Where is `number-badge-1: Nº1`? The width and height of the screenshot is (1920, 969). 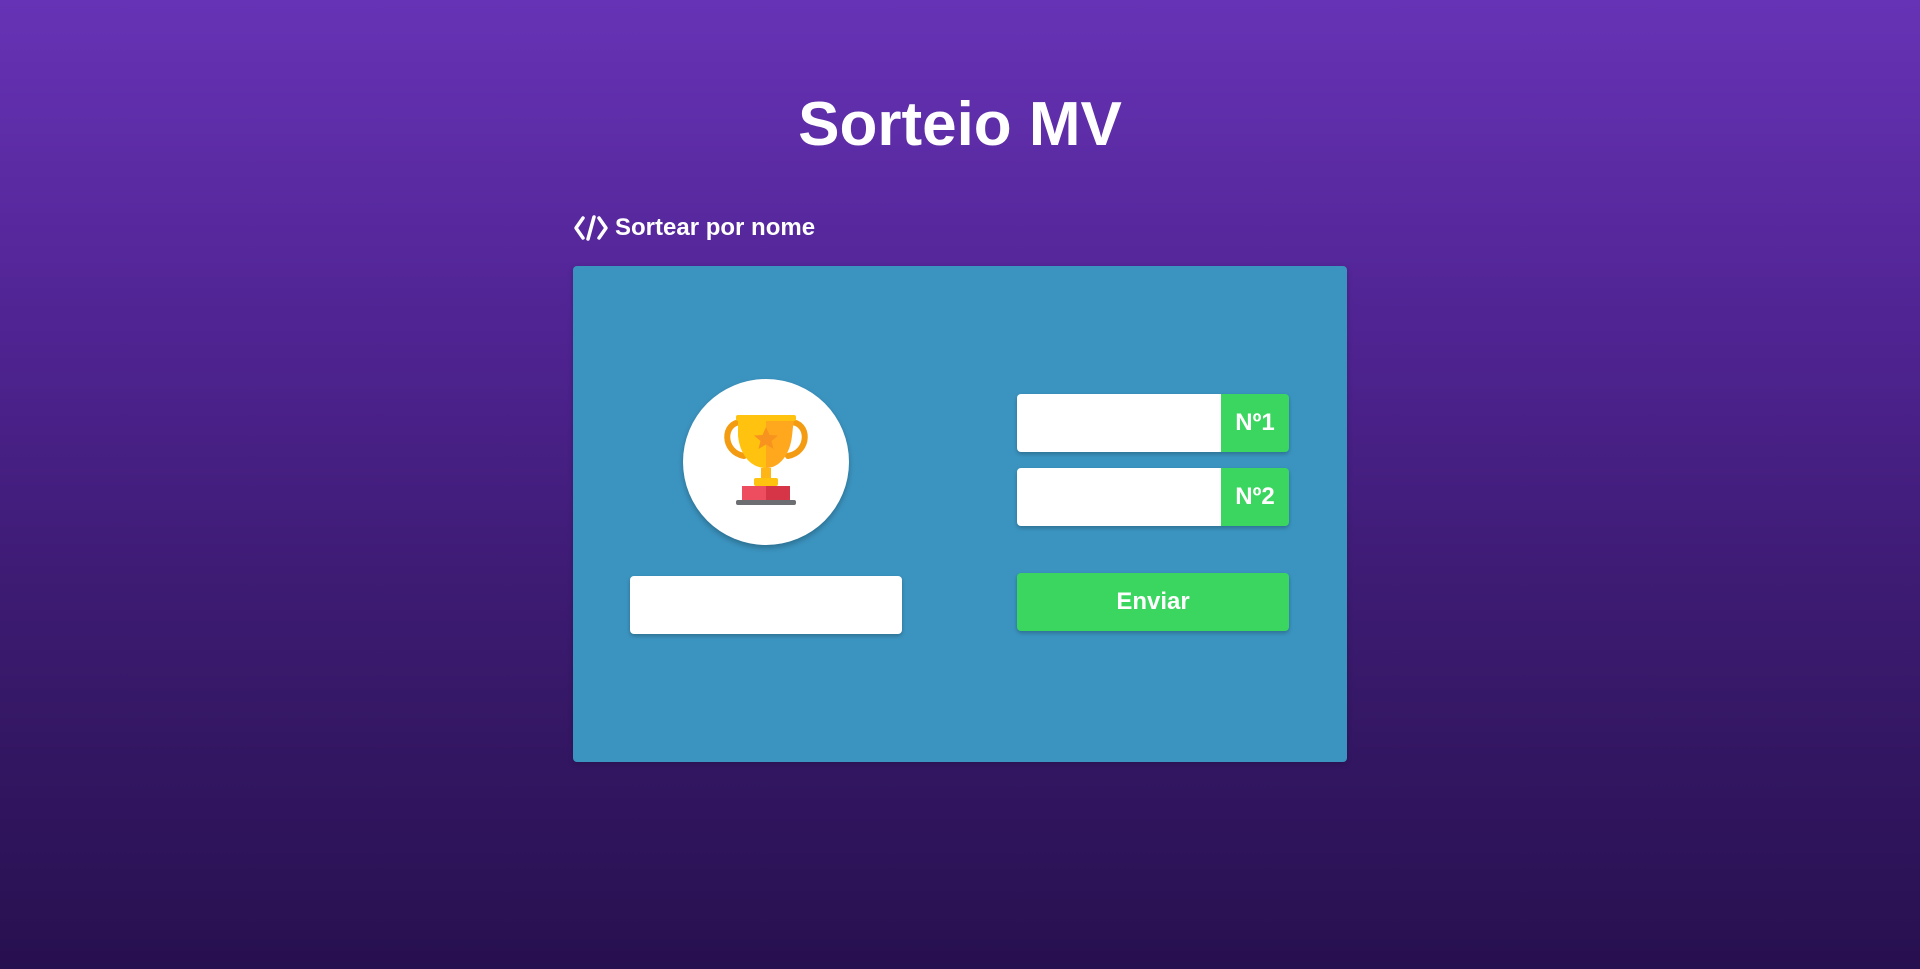 number-badge-1: Nº1 is located at coordinates (1255, 423).